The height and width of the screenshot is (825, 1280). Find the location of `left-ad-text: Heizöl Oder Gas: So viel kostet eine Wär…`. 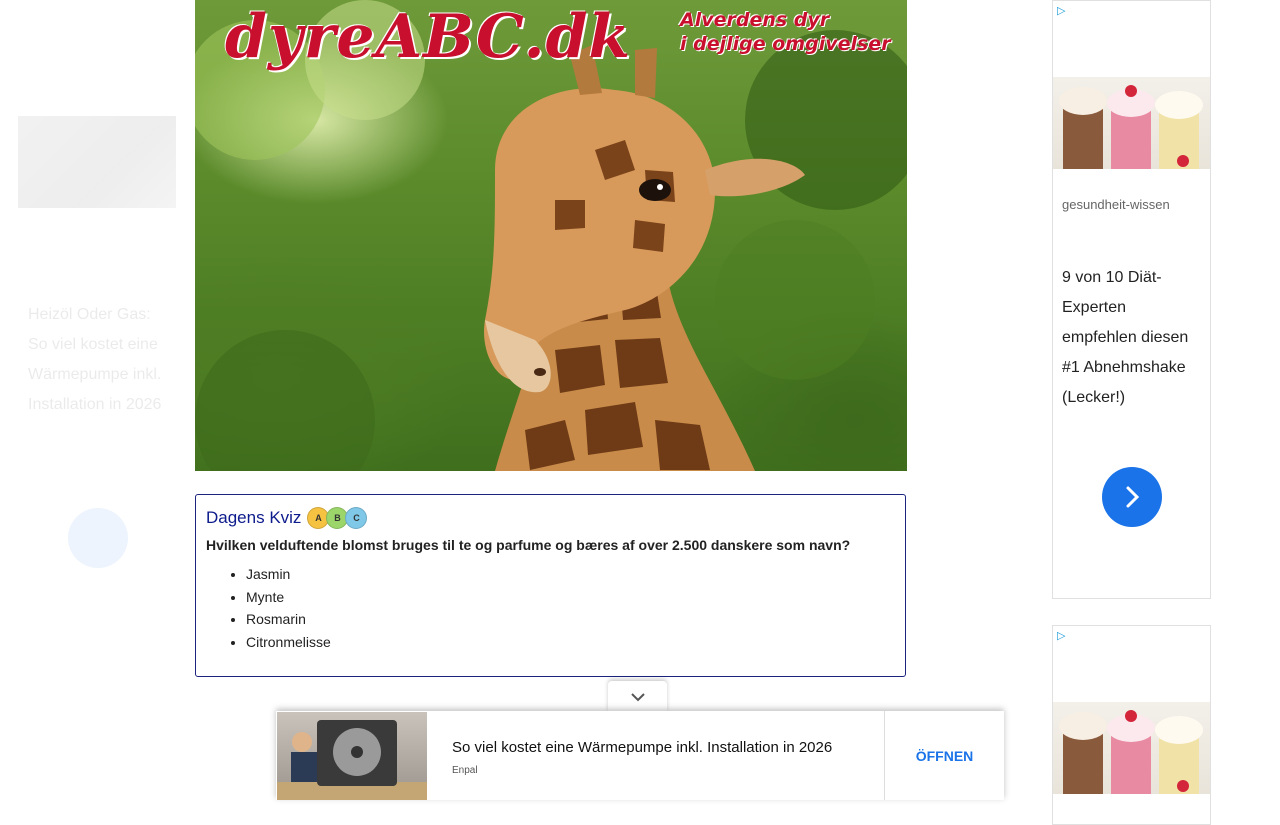

left-ad-text: Heizöl Oder Gas: So viel kostet eine Wär… is located at coordinates (95, 359).